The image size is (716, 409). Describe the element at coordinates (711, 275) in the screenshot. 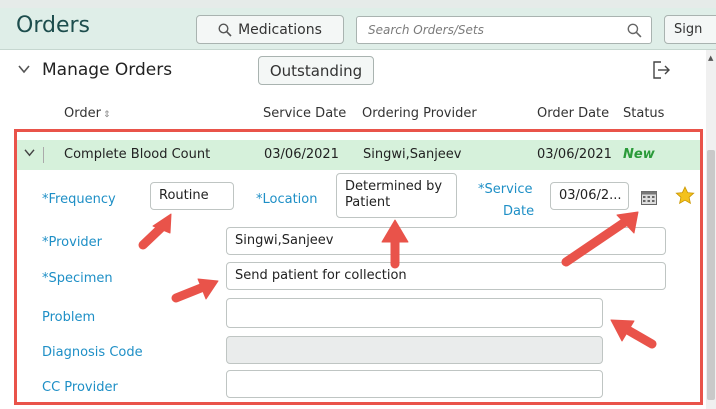

I see `scrollbar-thumb` at that location.